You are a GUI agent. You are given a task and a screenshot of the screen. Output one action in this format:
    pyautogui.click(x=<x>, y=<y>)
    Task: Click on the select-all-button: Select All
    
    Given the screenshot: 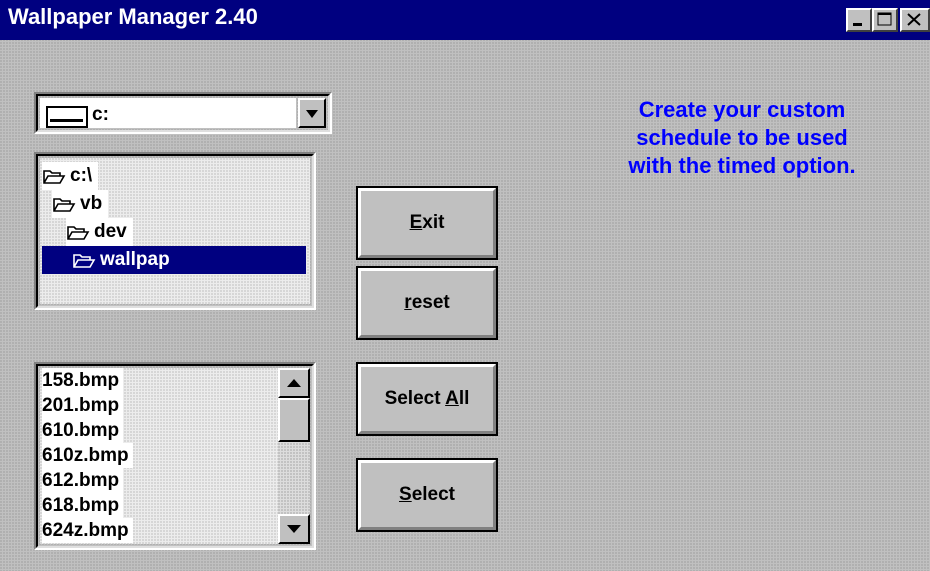 What is the action you would take?
    pyautogui.click(x=427, y=399)
    